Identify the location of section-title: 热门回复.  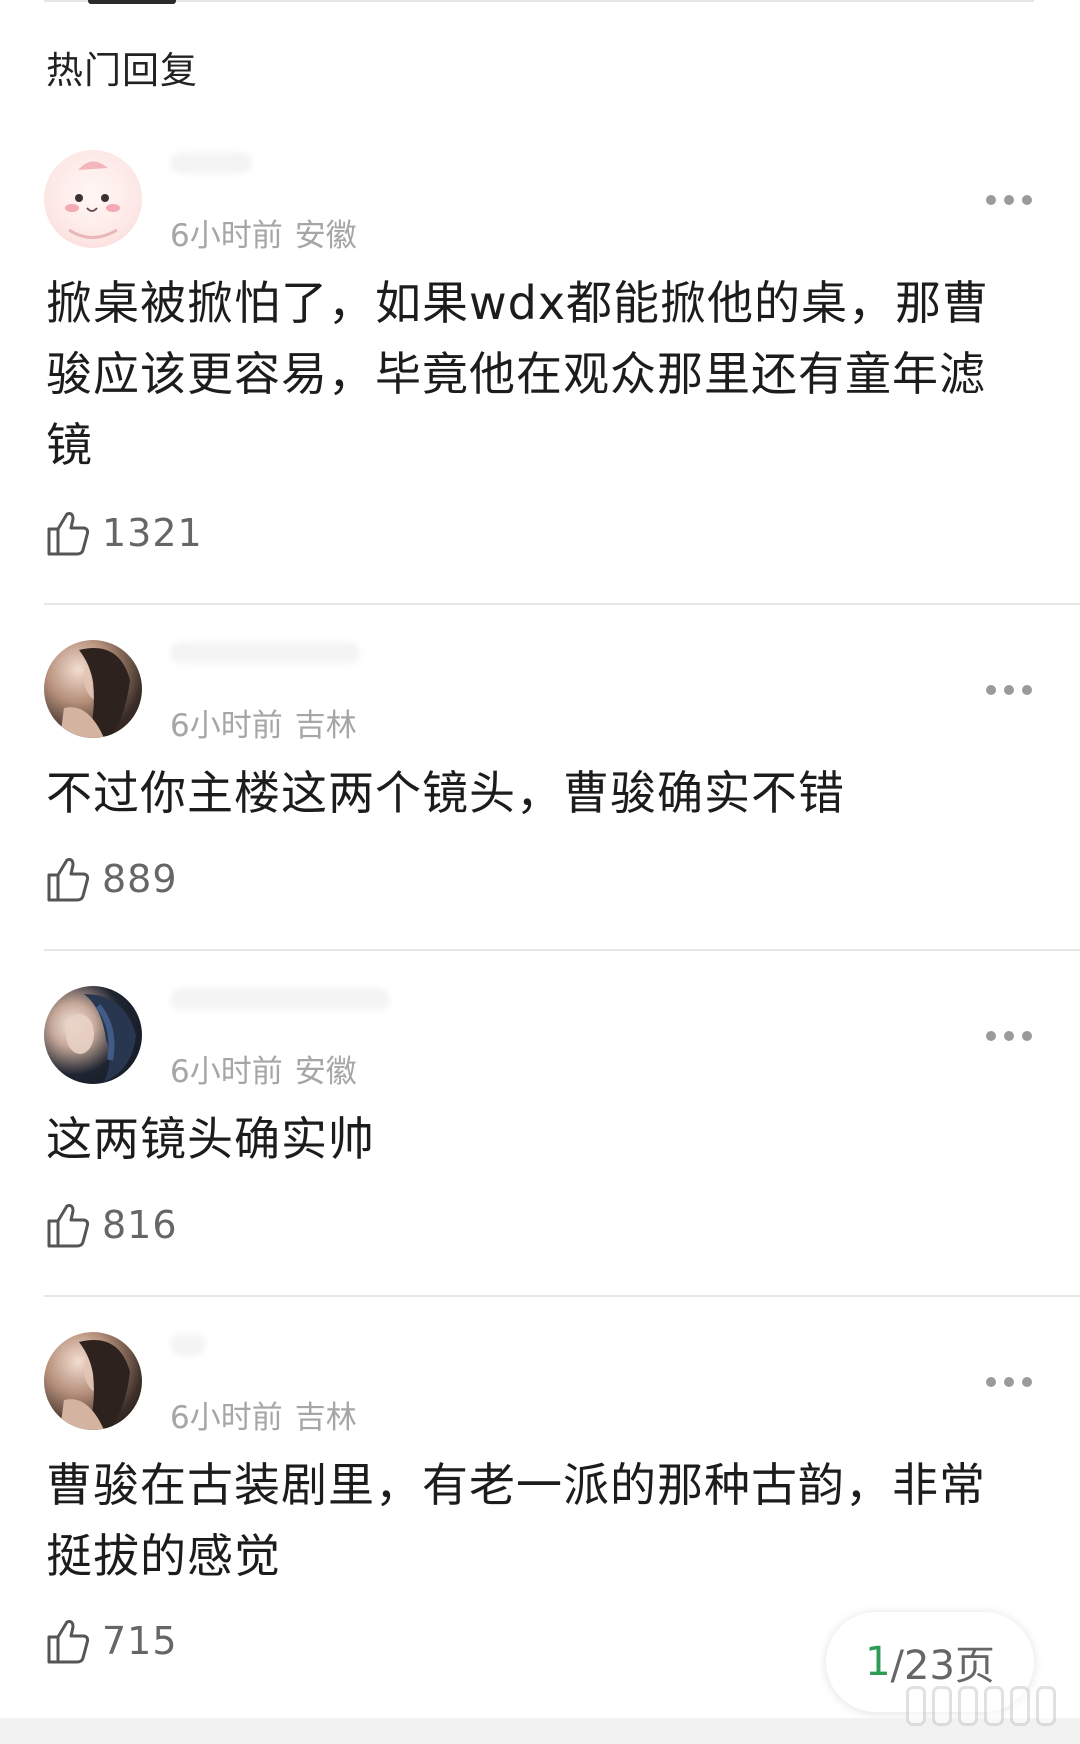
(122, 70).